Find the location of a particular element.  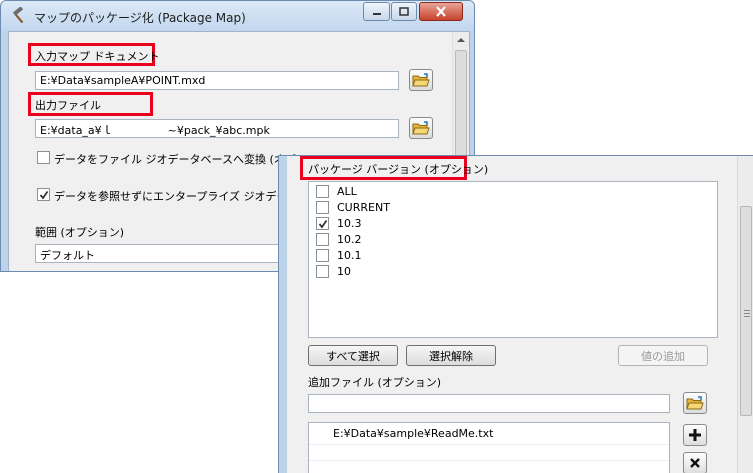

version-label: 10.3 is located at coordinates (349, 223).